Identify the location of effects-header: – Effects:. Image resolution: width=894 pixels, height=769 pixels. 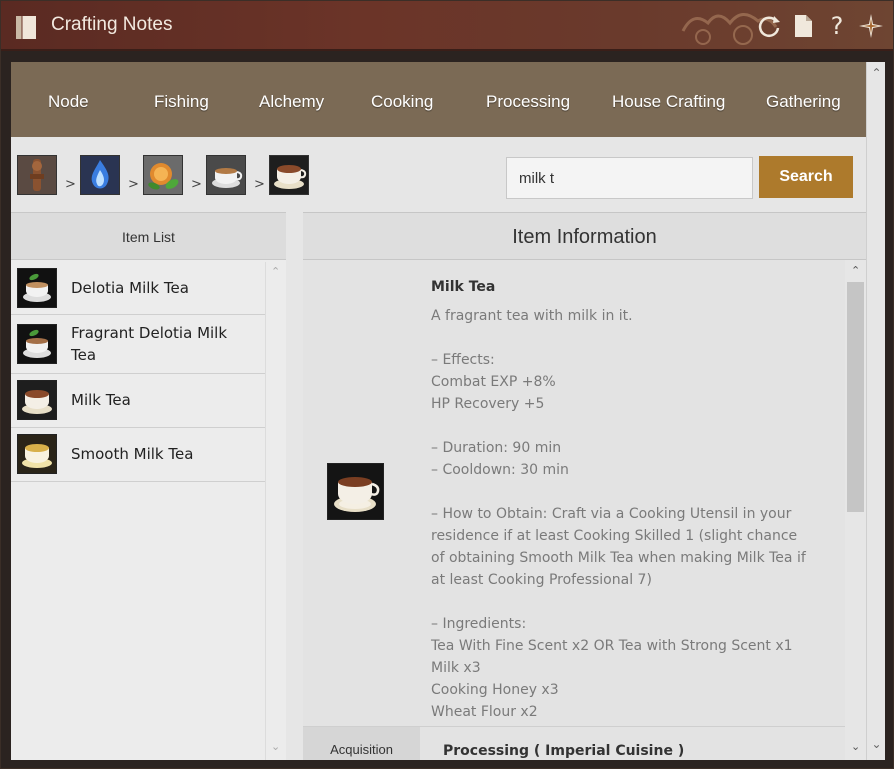
(463, 360).